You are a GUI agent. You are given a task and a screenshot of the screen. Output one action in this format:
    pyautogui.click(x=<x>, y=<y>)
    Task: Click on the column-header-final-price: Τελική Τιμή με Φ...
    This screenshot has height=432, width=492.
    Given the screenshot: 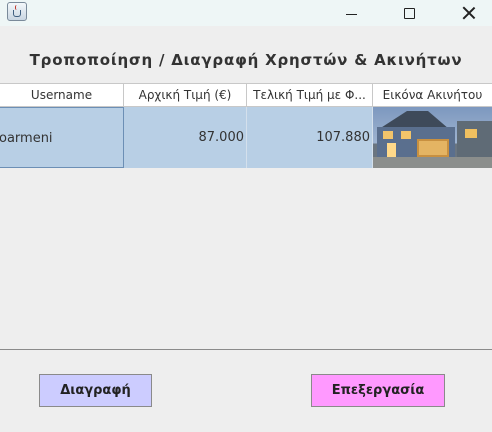 What is the action you would take?
    pyautogui.click(x=310, y=95)
    